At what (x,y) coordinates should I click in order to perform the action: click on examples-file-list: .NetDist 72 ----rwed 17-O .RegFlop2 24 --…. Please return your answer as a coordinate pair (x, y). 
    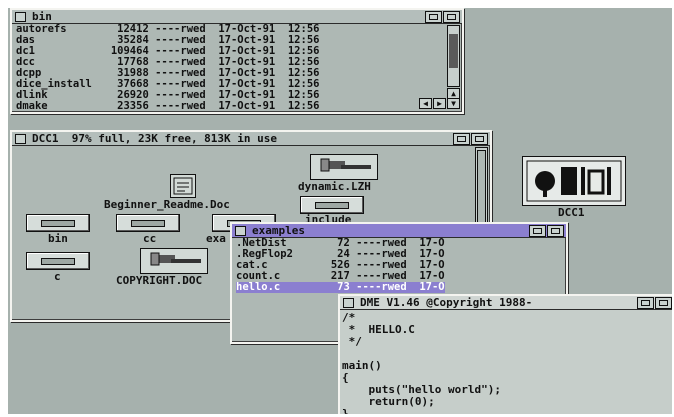
    Looking at the image, I should click on (340, 265).